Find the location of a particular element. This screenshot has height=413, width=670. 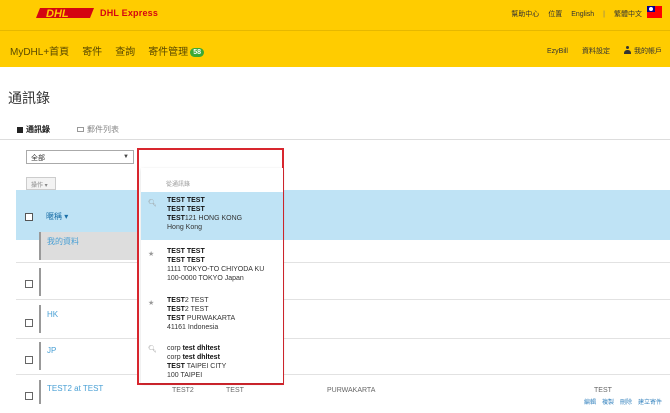

nav-manage: 寄件管理 58 is located at coordinates (176, 50).